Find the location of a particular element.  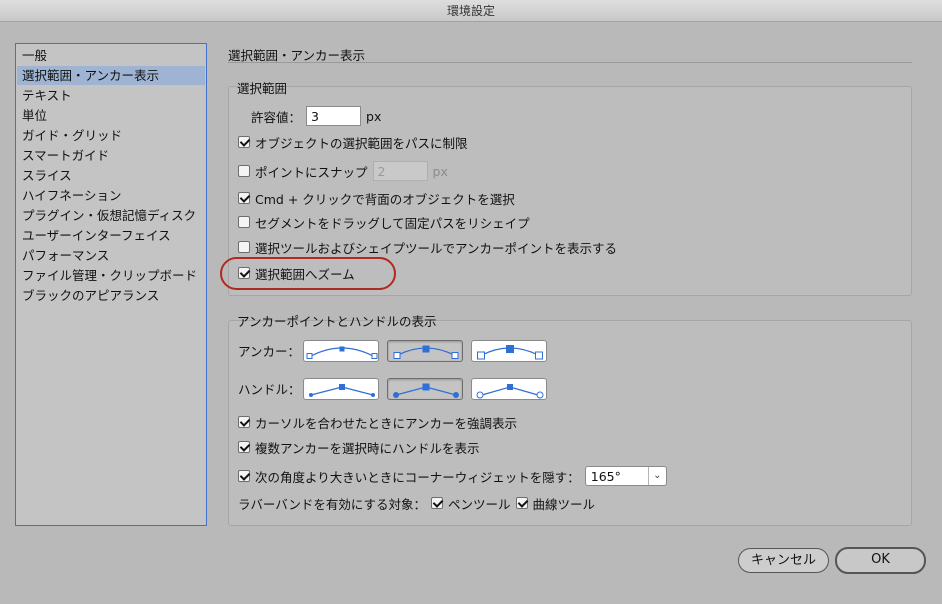

sidebar-item-selection-anchor-display: 選択範囲・アンカー表示 is located at coordinates (111, 75).